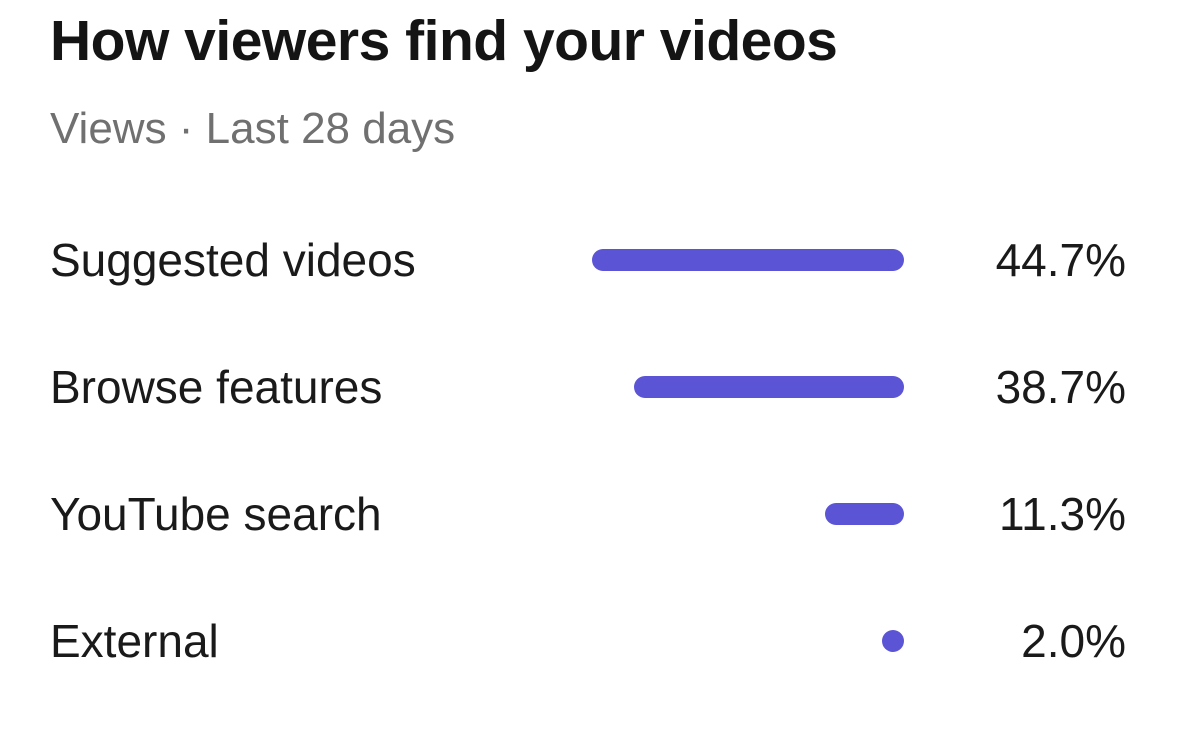 The height and width of the screenshot is (731, 1182). What do you see at coordinates (768, 387) in the screenshot?
I see `traffic-bar-browse-features` at bounding box center [768, 387].